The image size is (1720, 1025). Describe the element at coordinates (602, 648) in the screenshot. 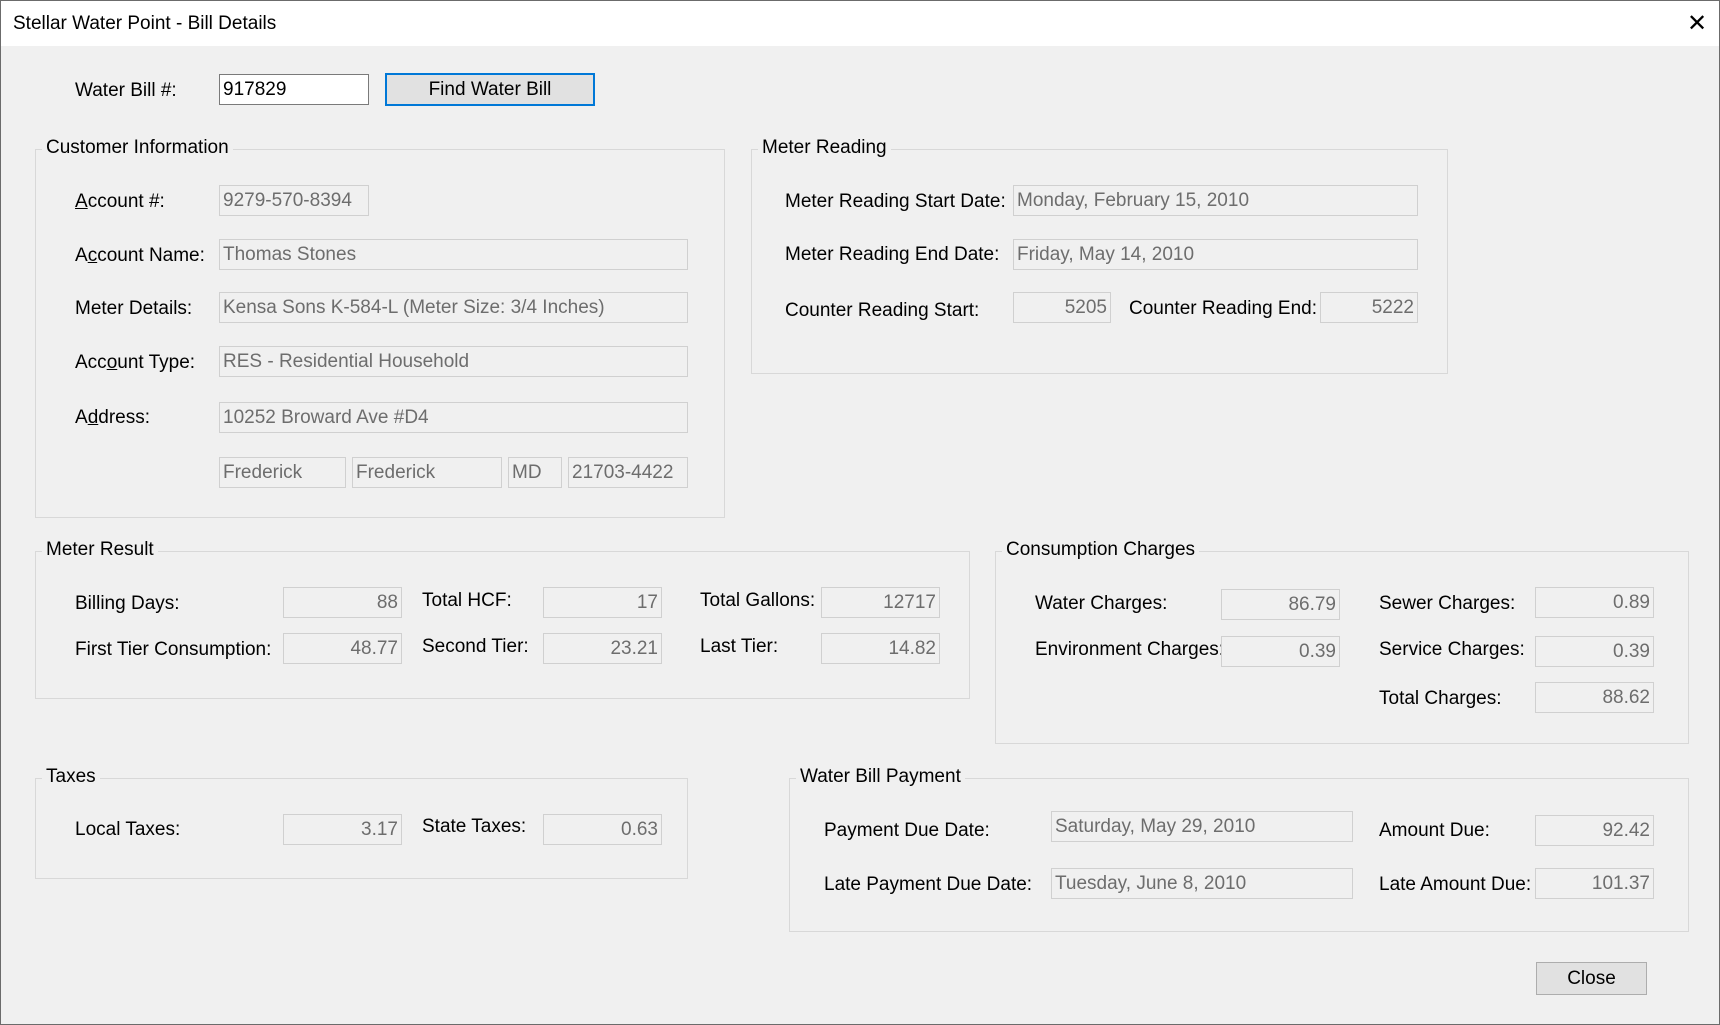

I see `second-tier-field: 23.21` at that location.